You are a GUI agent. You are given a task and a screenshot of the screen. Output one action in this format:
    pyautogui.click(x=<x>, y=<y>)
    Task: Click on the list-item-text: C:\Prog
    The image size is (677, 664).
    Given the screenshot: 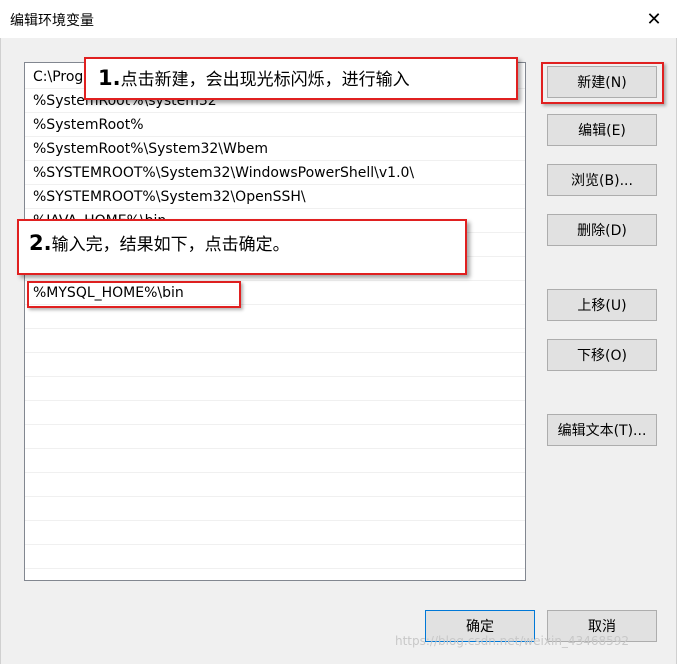 What is the action you would take?
    pyautogui.click(x=58, y=77)
    